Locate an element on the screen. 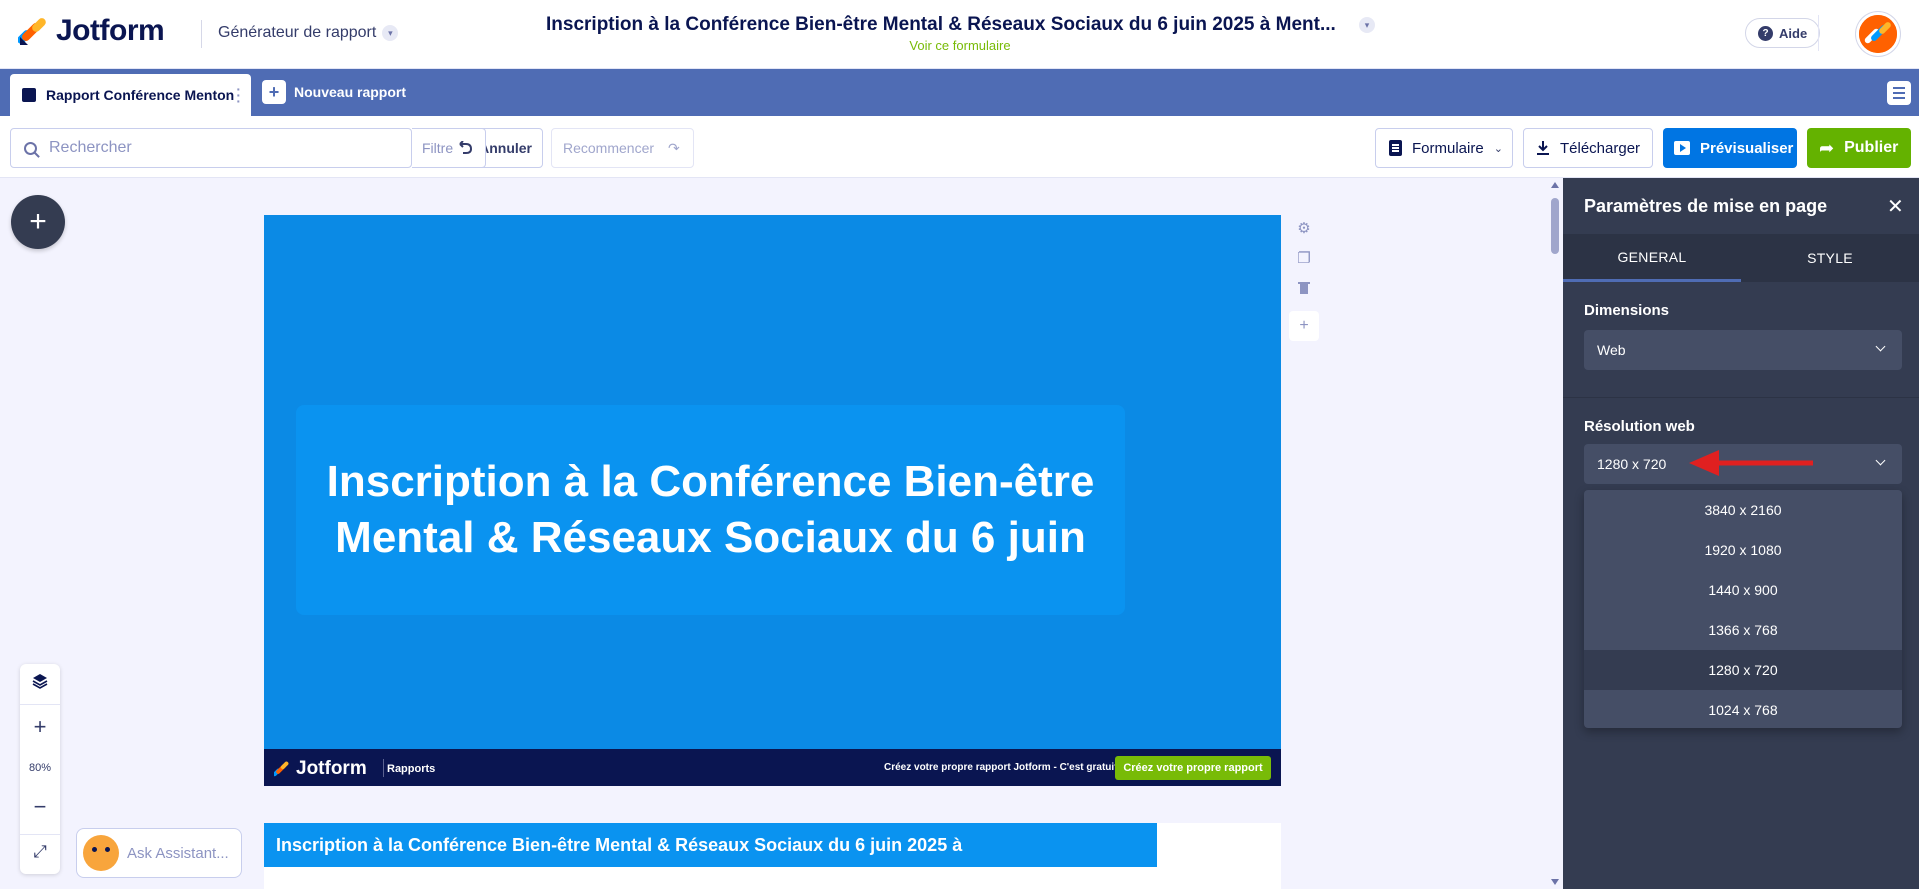 This screenshot has height=889, width=1919. download-button: Télécharger is located at coordinates (1588, 148).